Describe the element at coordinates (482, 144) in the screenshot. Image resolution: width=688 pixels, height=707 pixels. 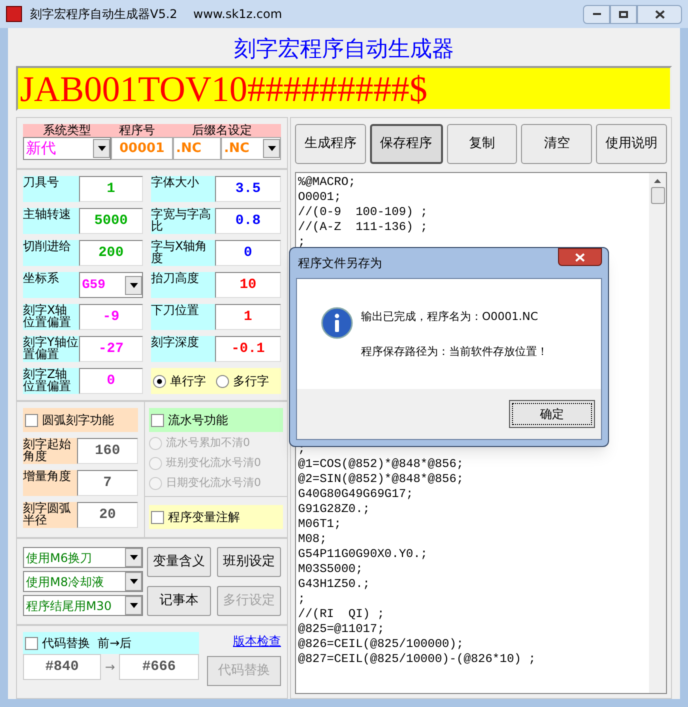
I see `toolbar-button: 复制` at that location.